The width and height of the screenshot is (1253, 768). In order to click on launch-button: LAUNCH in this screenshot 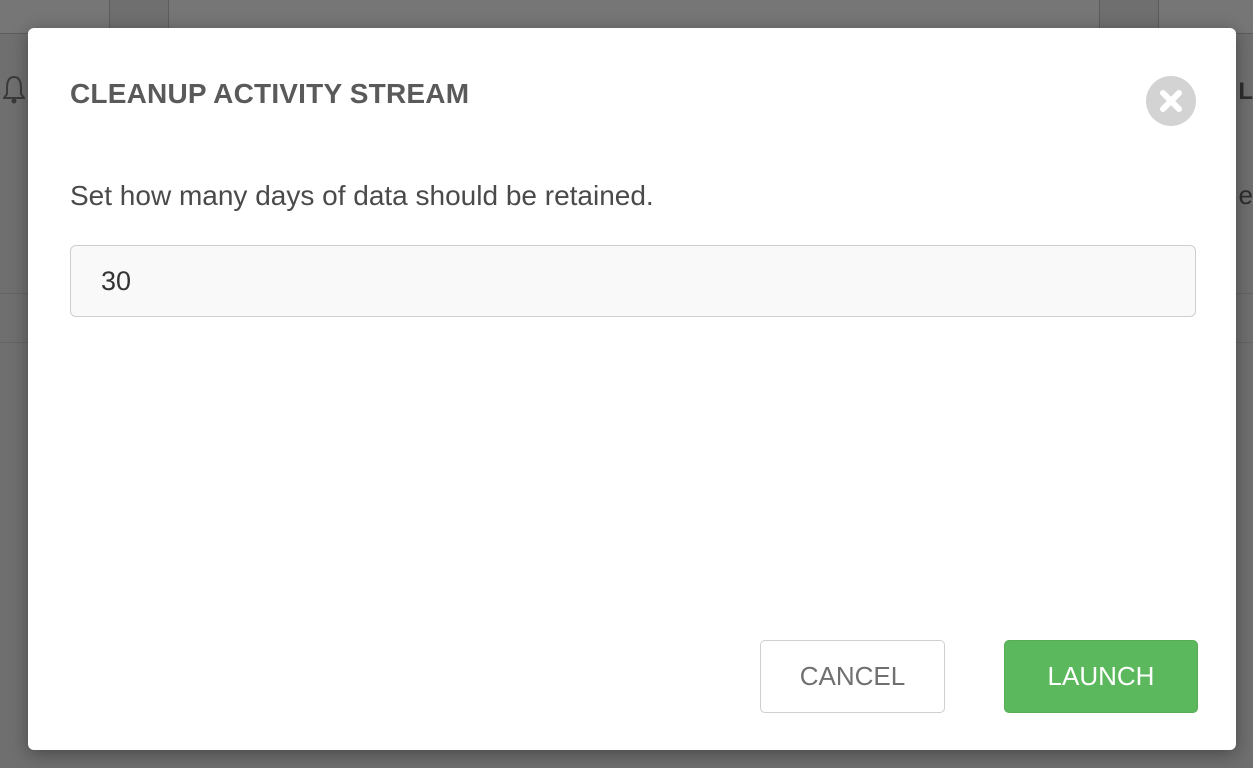, I will do `click(1101, 676)`.